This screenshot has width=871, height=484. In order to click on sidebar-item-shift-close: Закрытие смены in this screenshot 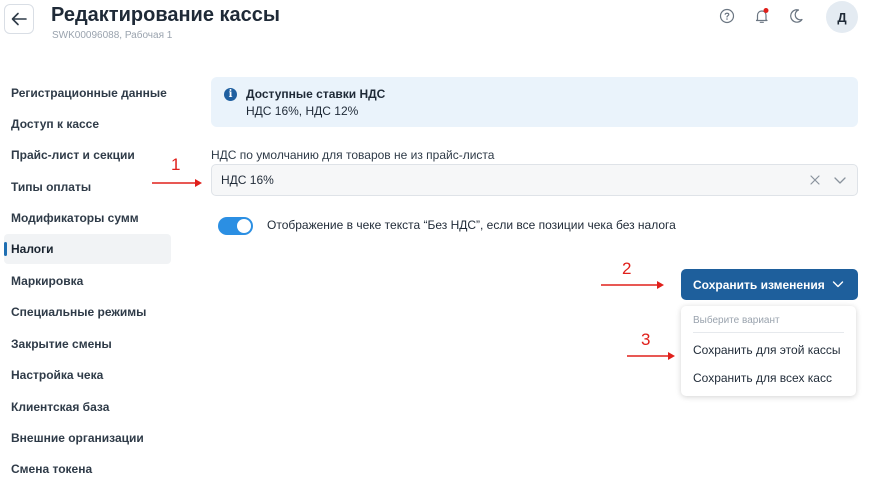, I will do `click(87, 344)`.